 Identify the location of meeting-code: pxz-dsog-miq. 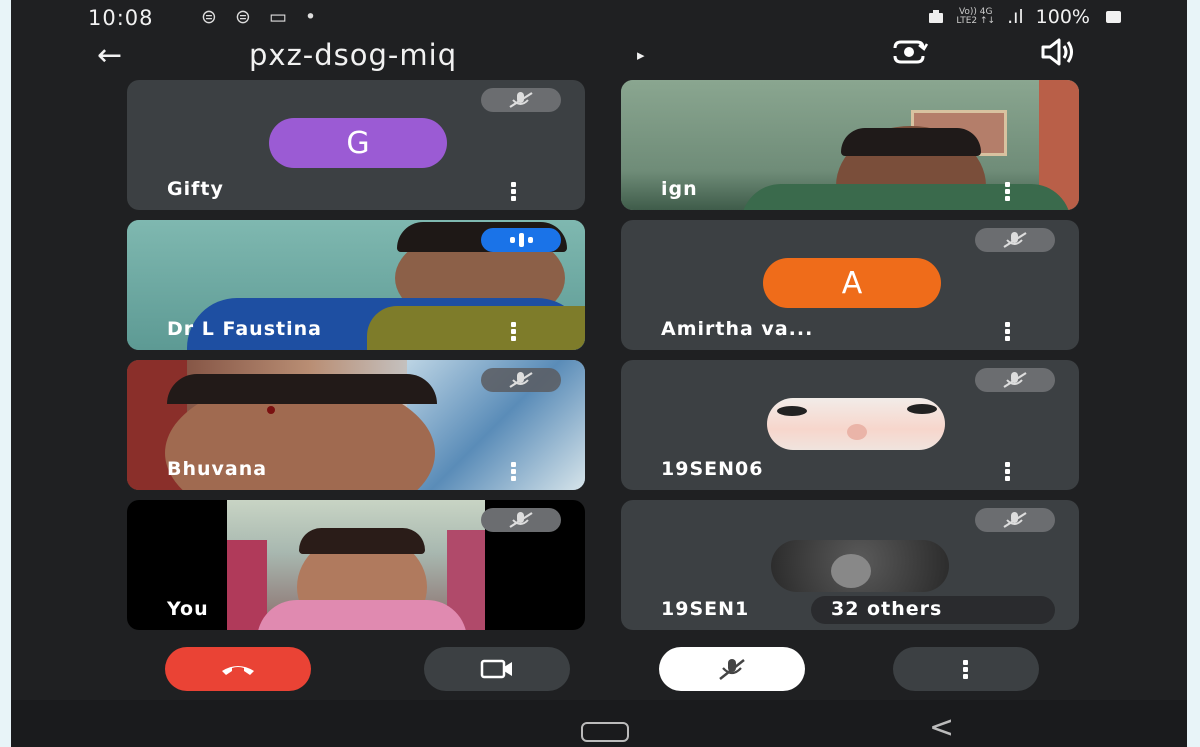
(353, 55).